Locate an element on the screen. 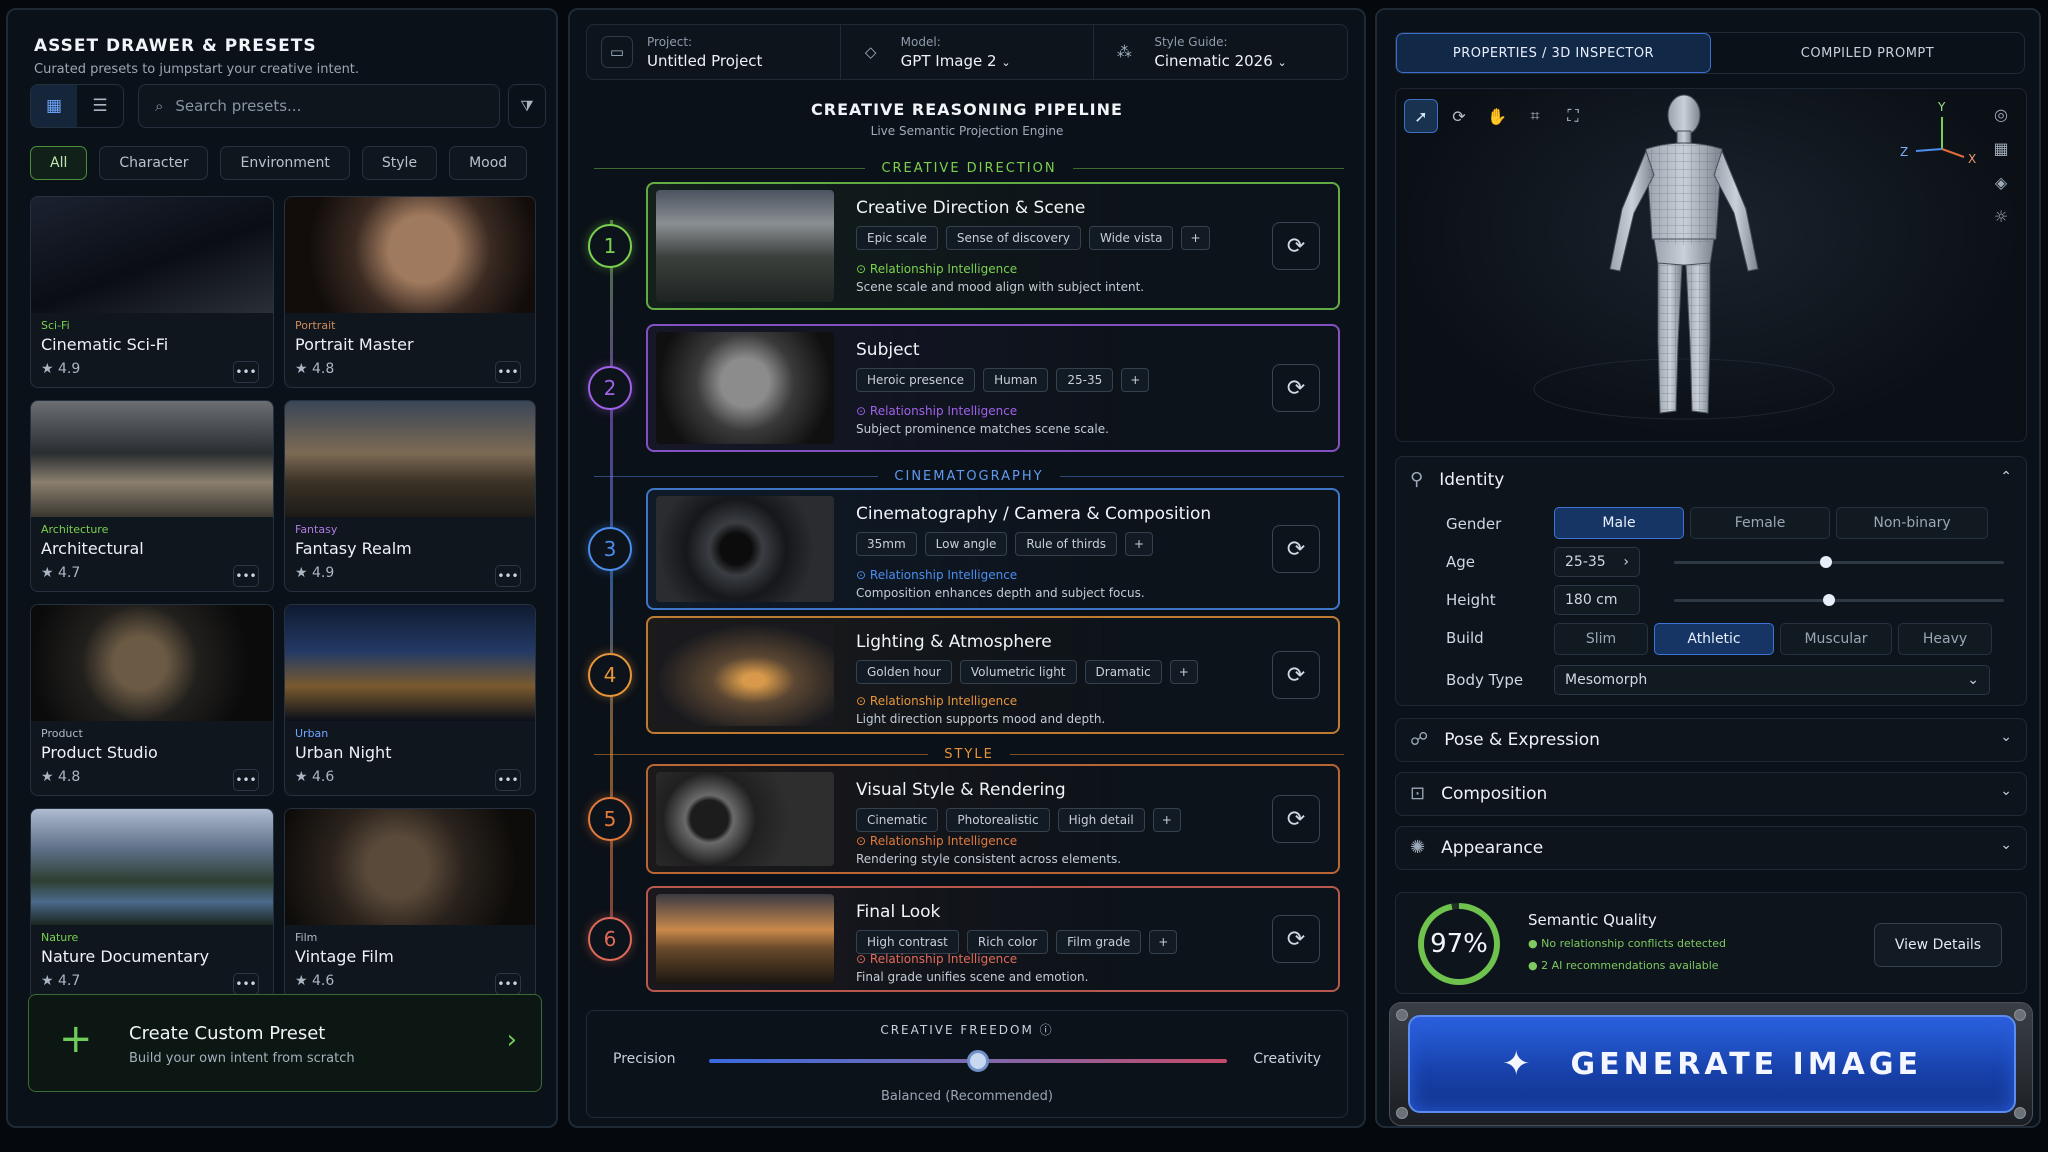 The height and width of the screenshot is (1152, 2048). gender-female: Female is located at coordinates (1760, 523).